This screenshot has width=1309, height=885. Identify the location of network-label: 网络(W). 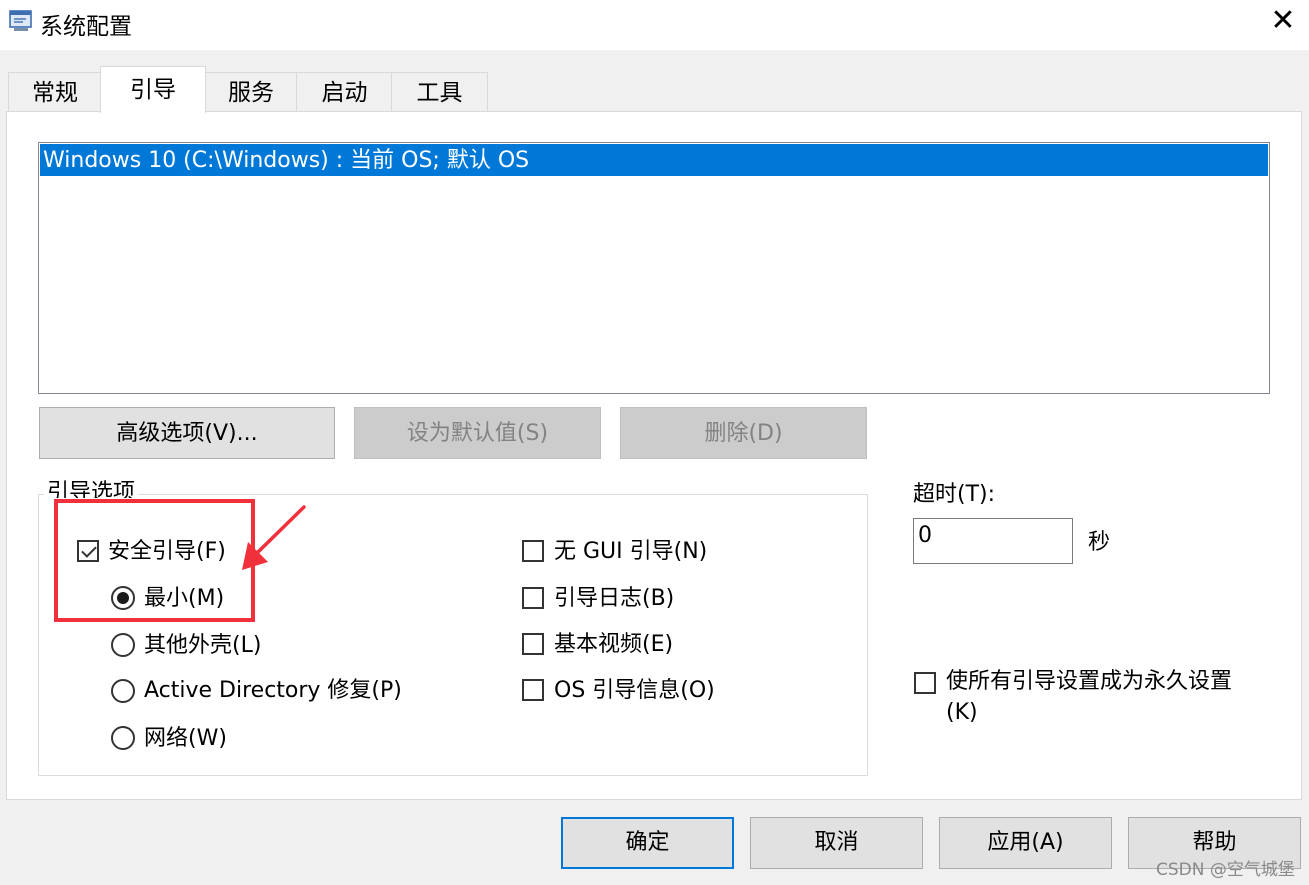
(185, 739).